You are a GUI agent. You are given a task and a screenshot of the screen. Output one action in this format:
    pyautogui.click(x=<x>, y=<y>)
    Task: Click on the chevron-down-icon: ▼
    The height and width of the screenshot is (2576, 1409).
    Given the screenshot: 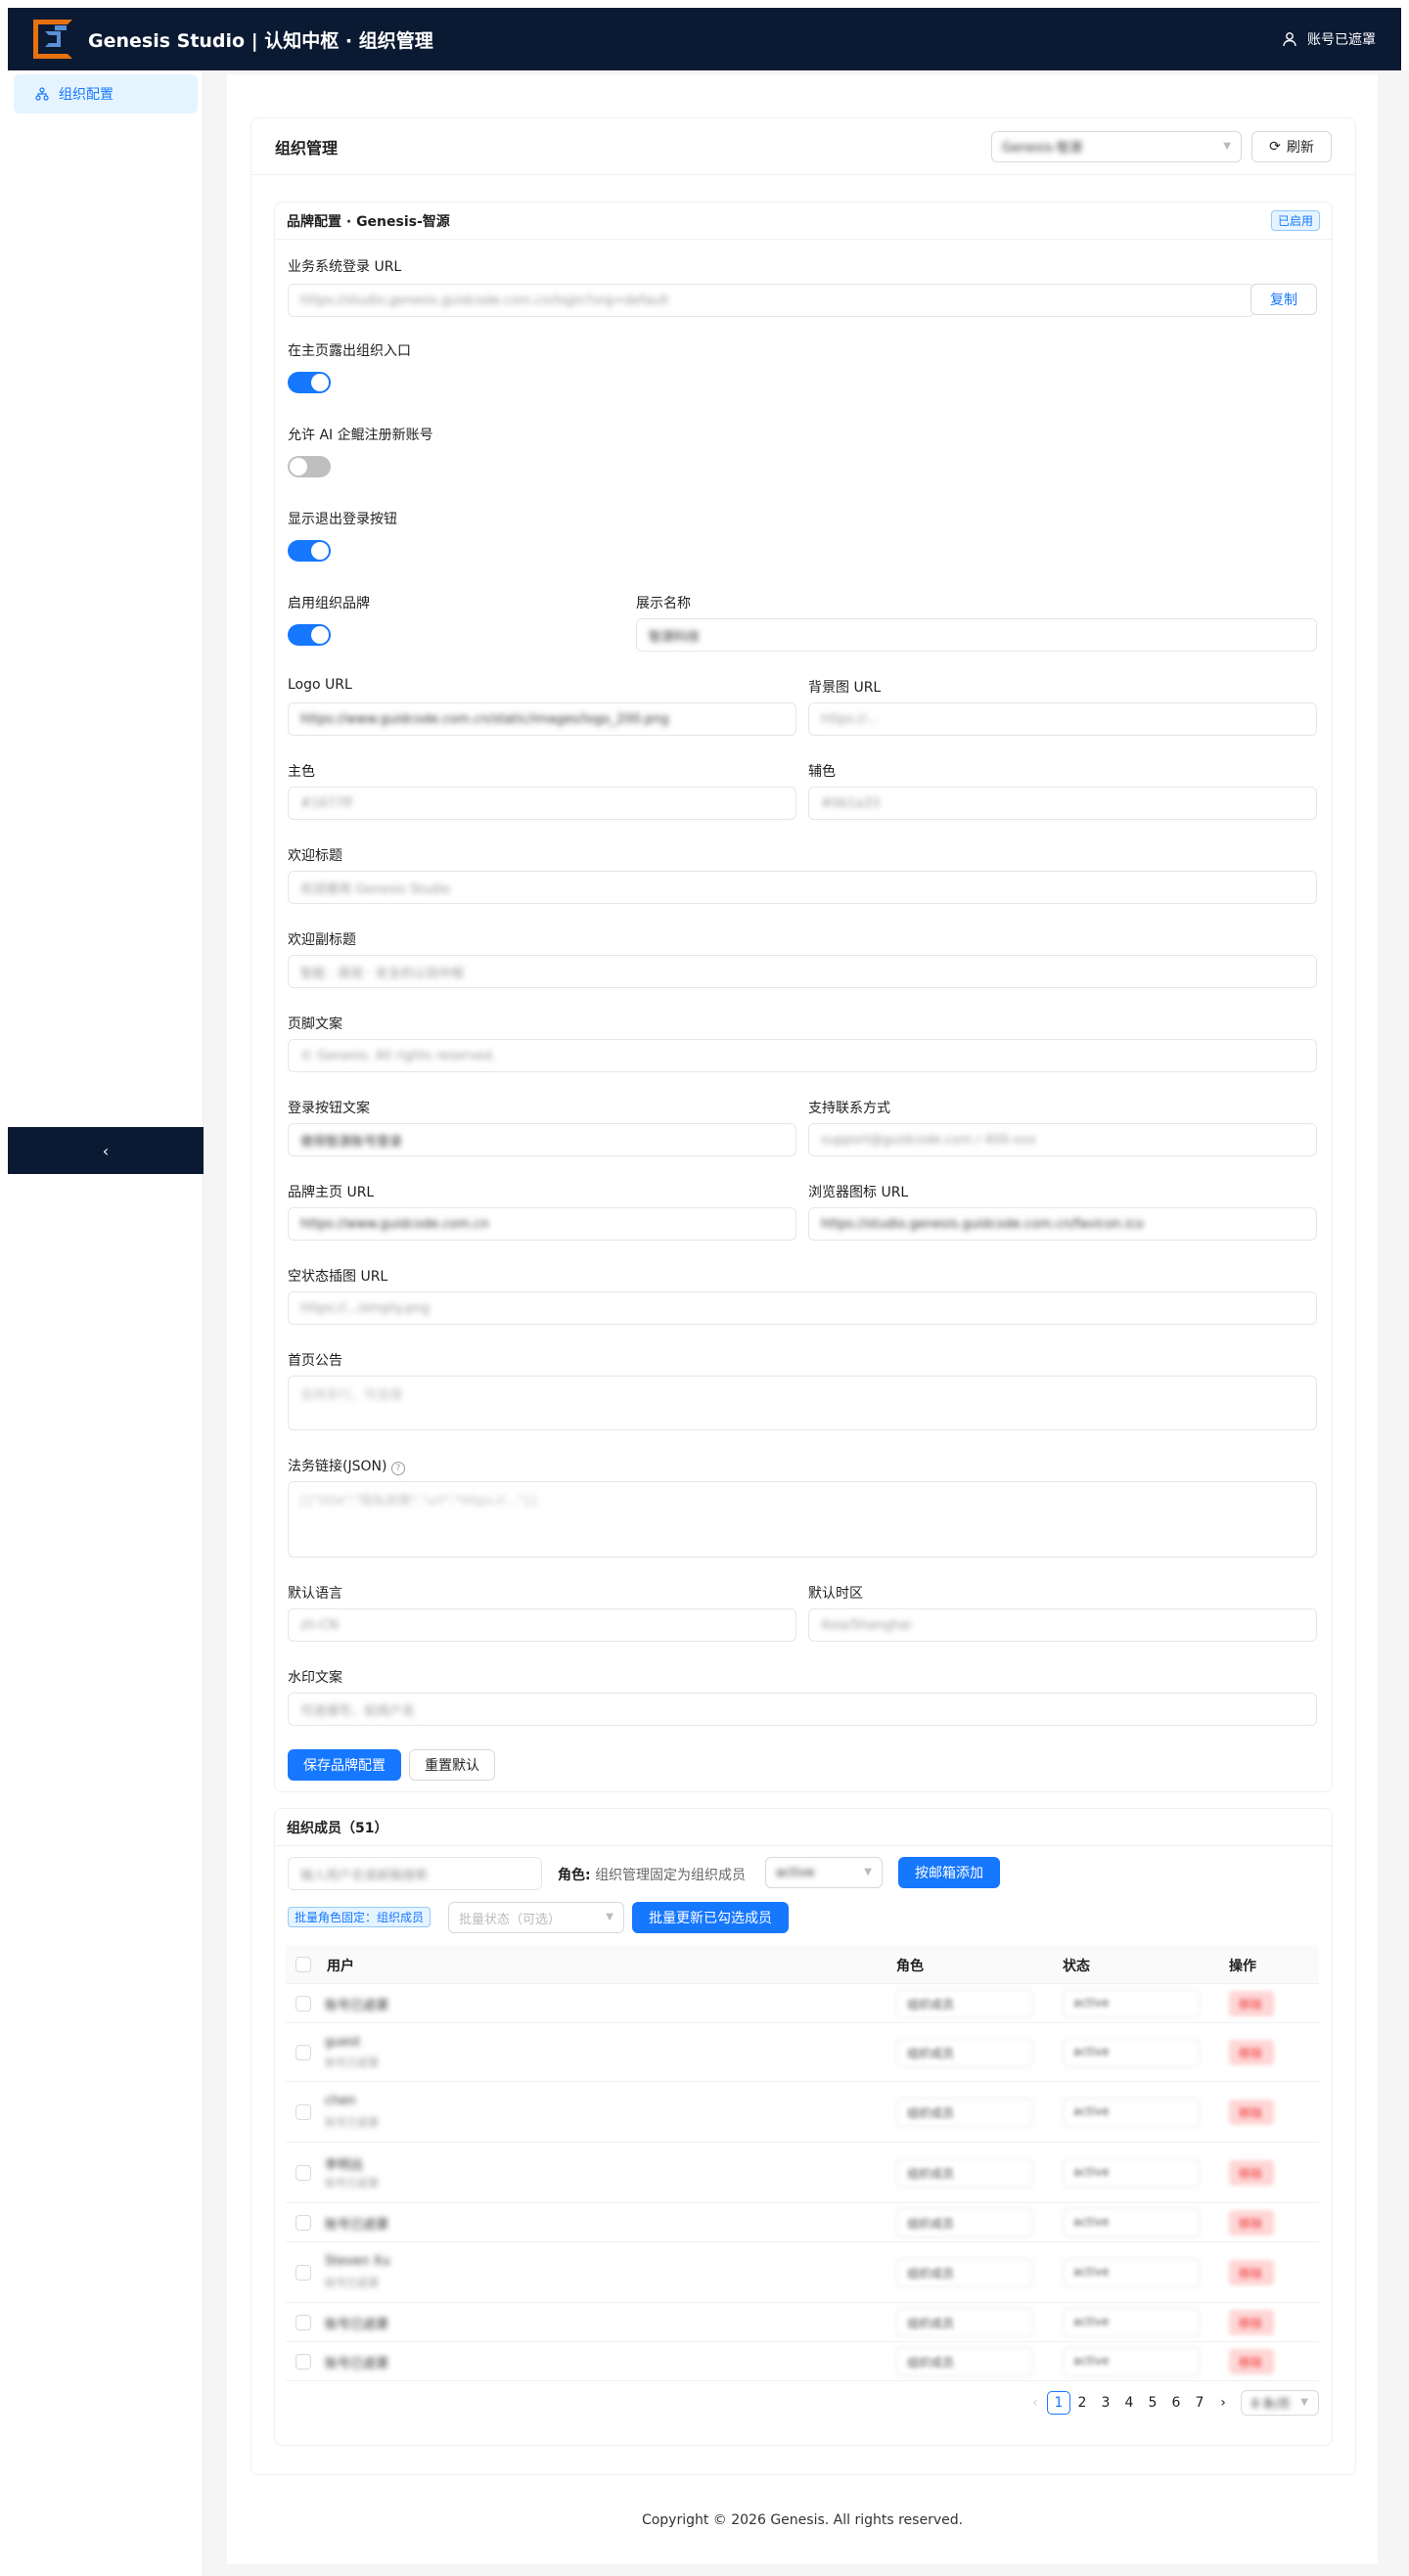 What is the action you would take?
    pyautogui.click(x=868, y=1872)
    